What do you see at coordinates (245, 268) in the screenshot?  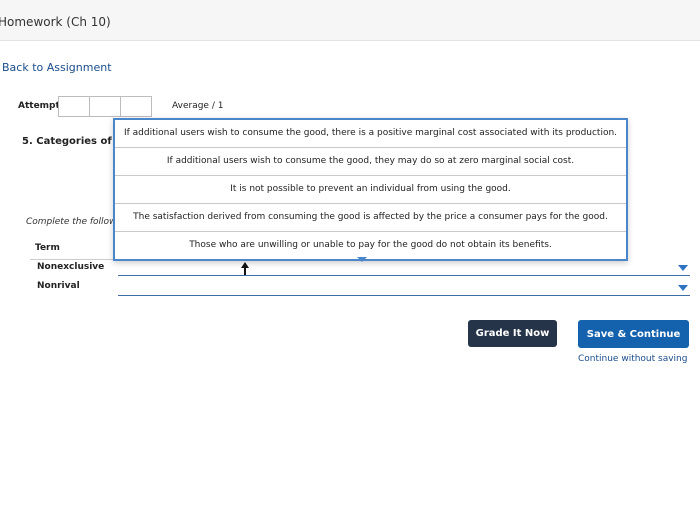 I see `mouse-cursor-icon` at bounding box center [245, 268].